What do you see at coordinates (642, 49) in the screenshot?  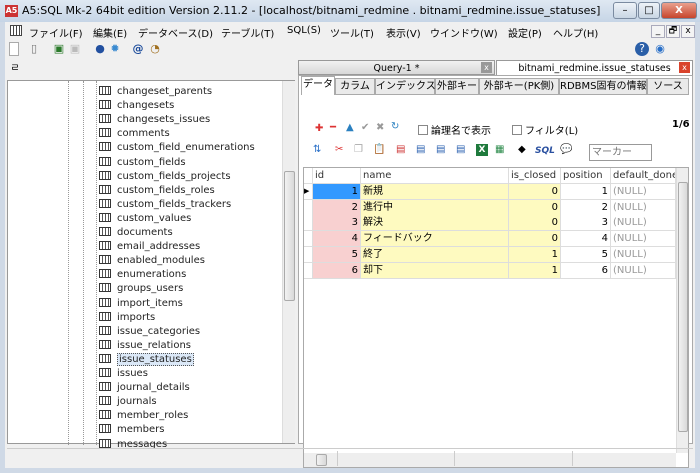 I see `help-icon: ?` at bounding box center [642, 49].